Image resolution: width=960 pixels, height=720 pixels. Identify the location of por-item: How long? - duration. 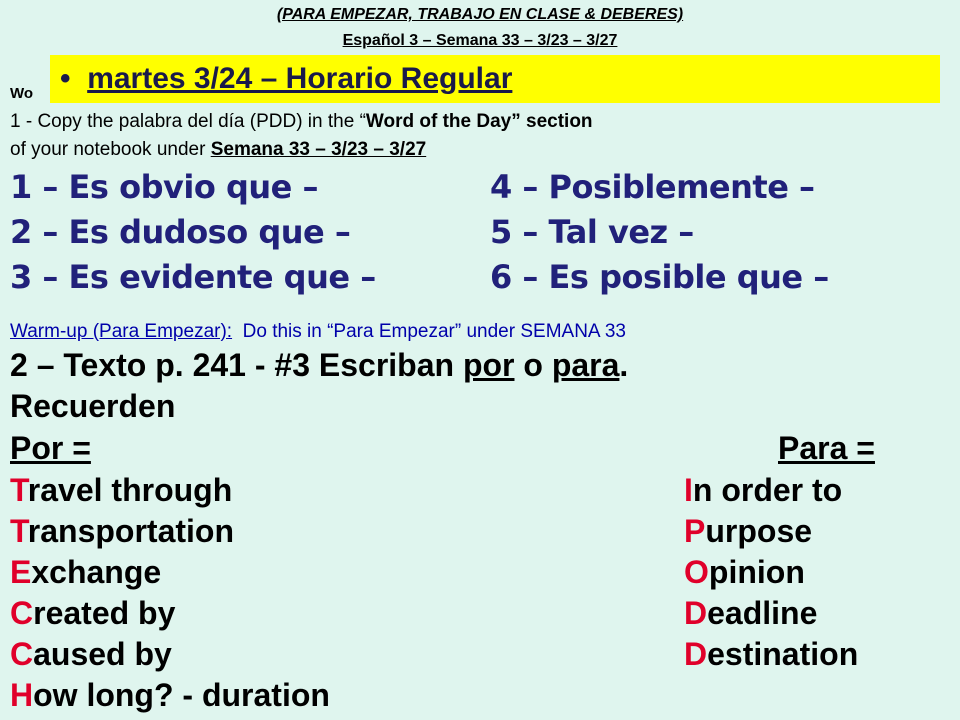
(170, 695).